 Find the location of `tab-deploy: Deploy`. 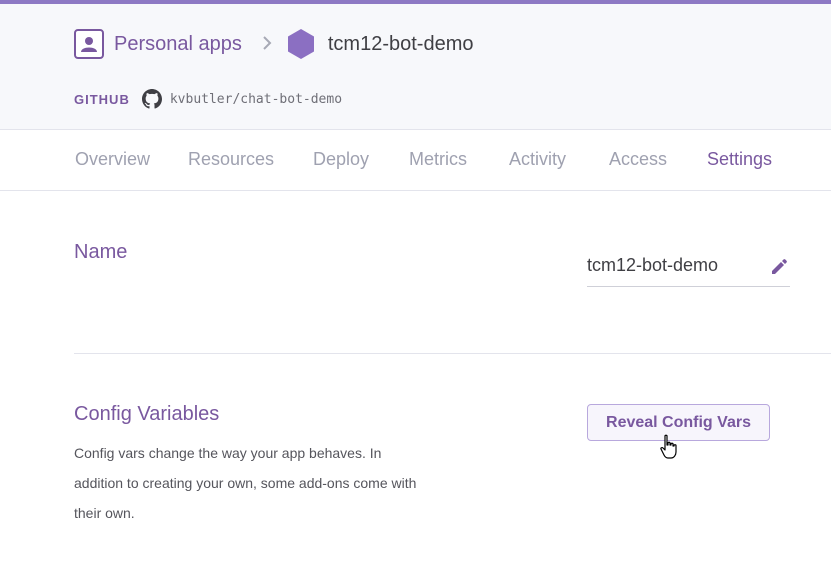

tab-deploy: Deploy is located at coordinates (341, 159).